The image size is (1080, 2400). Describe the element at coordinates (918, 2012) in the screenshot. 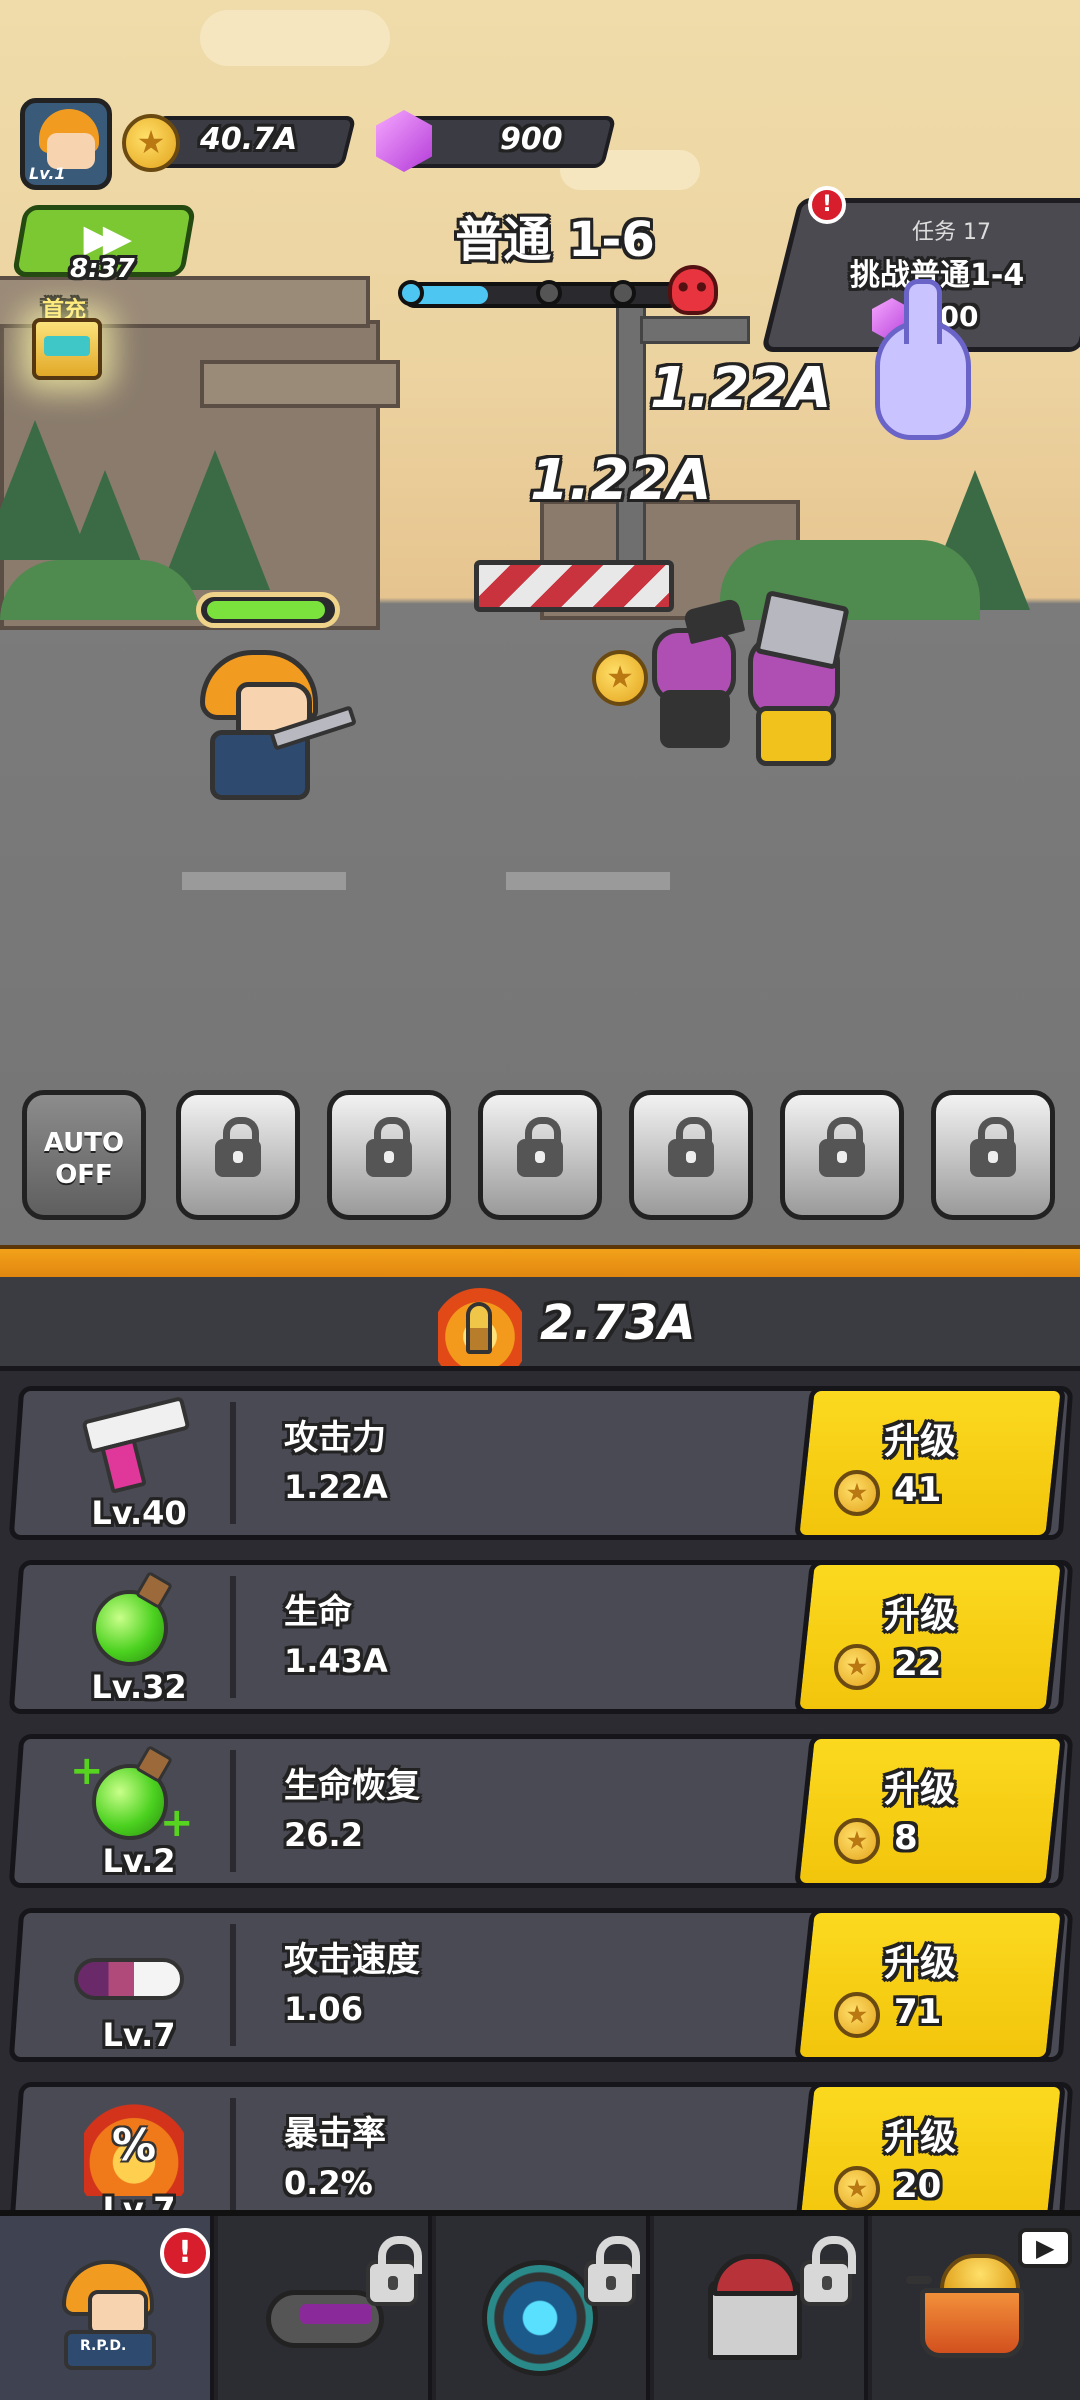

I see `upgrade-cost: 71` at that location.